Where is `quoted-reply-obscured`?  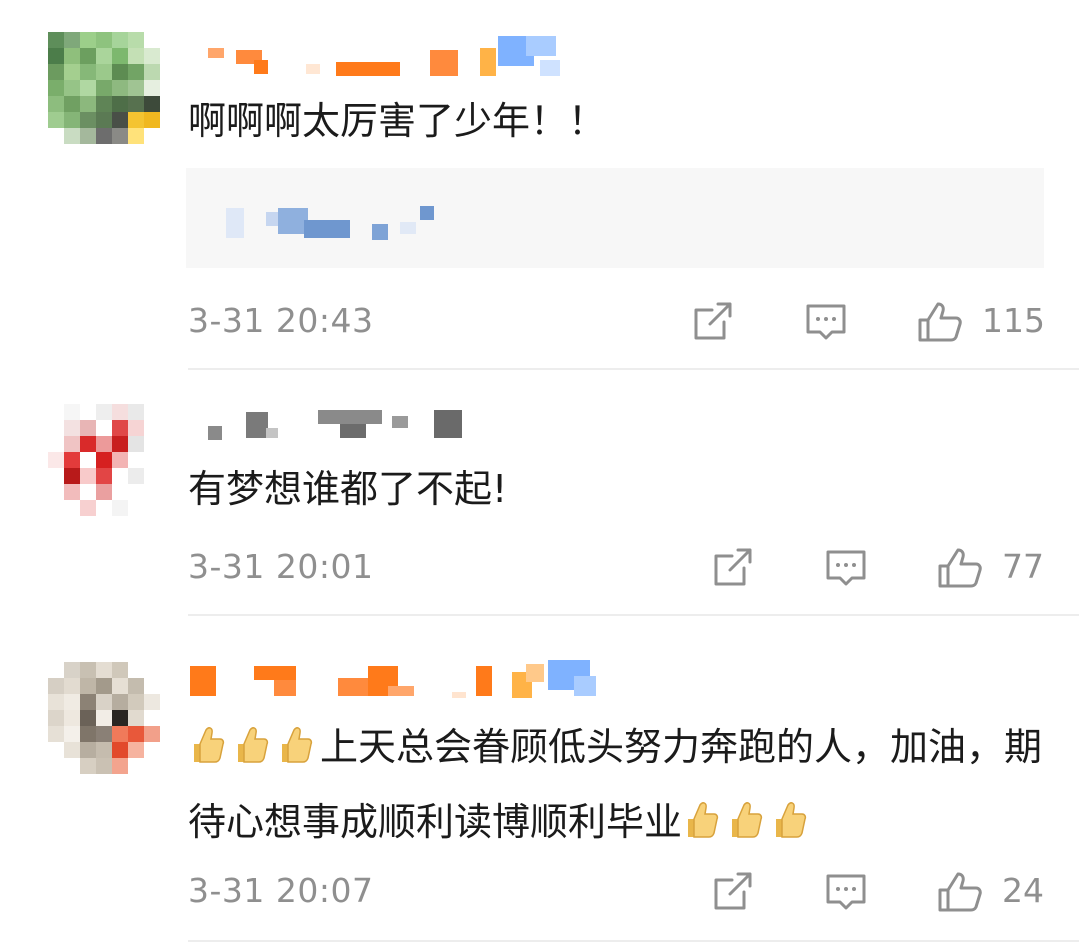
quoted-reply-obscured is located at coordinates (615, 218).